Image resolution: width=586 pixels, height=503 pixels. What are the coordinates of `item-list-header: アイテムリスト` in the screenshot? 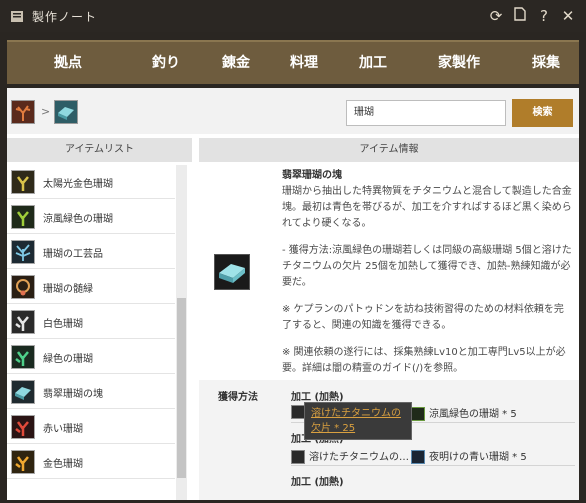 It's located at (99, 150).